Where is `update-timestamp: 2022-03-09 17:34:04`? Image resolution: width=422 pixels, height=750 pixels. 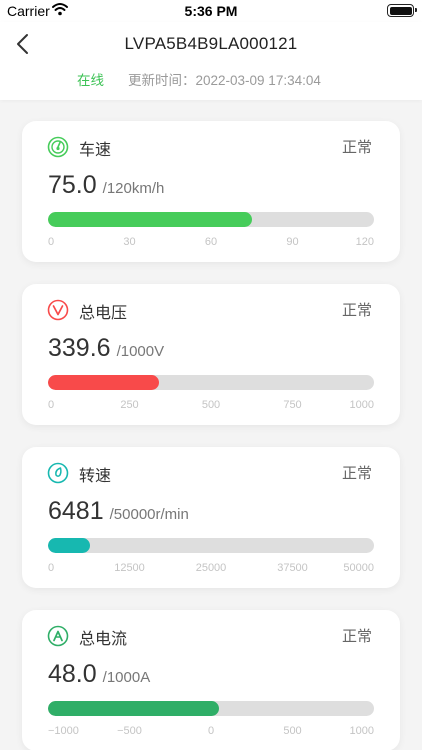 update-timestamp: 2022-03-09 17:34:04 is located at coordinates (258, 80).